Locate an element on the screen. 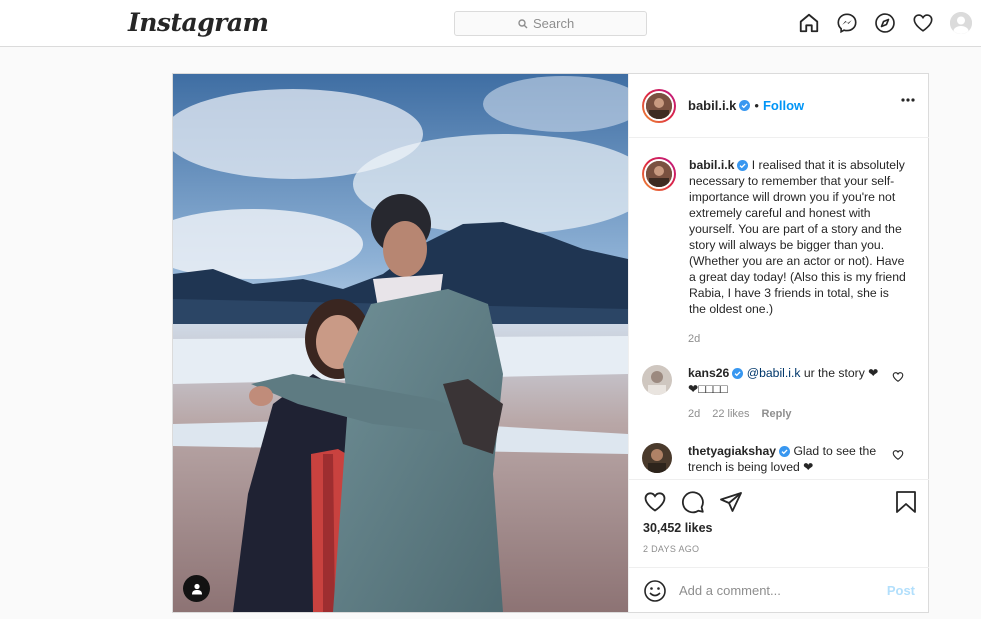 Image resolution: width=981 pixels, height=619 pixels. caption-author-avatar is located at coordinates (659, 174).